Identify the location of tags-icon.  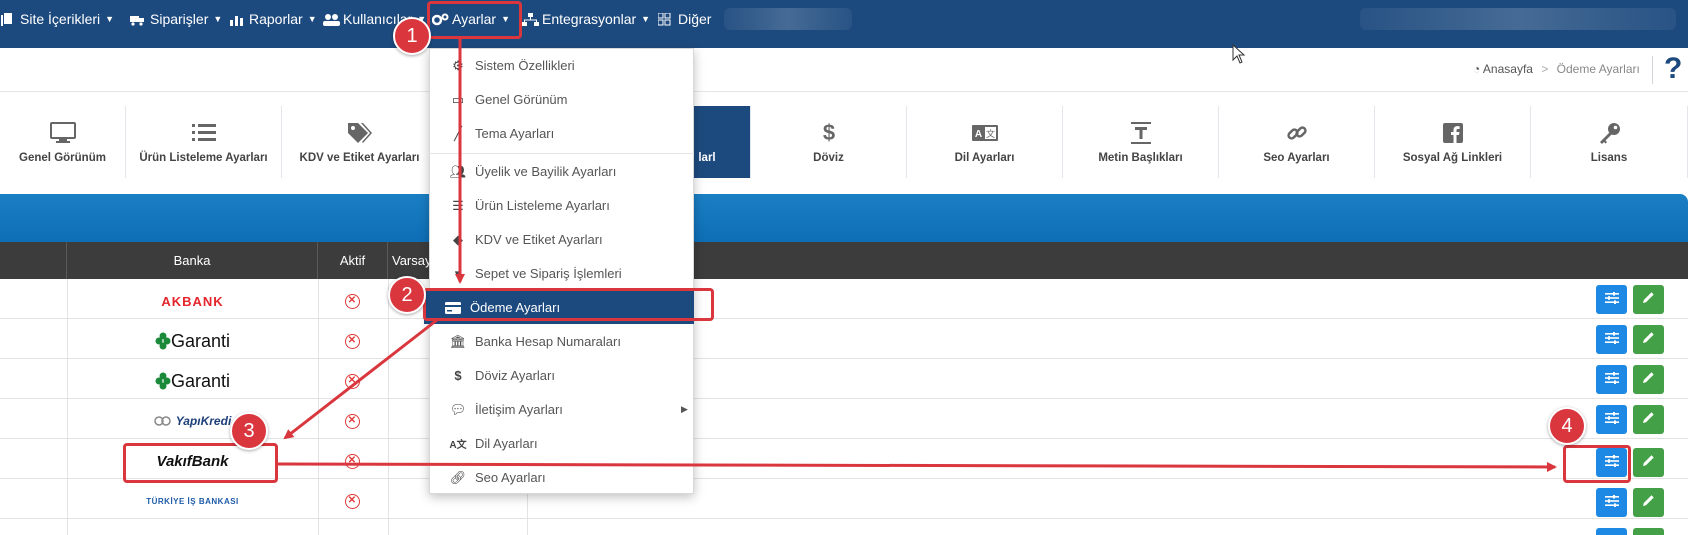
(360, 133).